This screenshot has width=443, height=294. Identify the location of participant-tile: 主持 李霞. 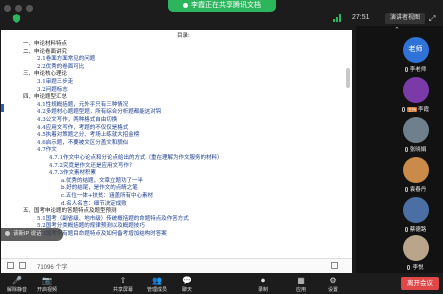
(415, 94).